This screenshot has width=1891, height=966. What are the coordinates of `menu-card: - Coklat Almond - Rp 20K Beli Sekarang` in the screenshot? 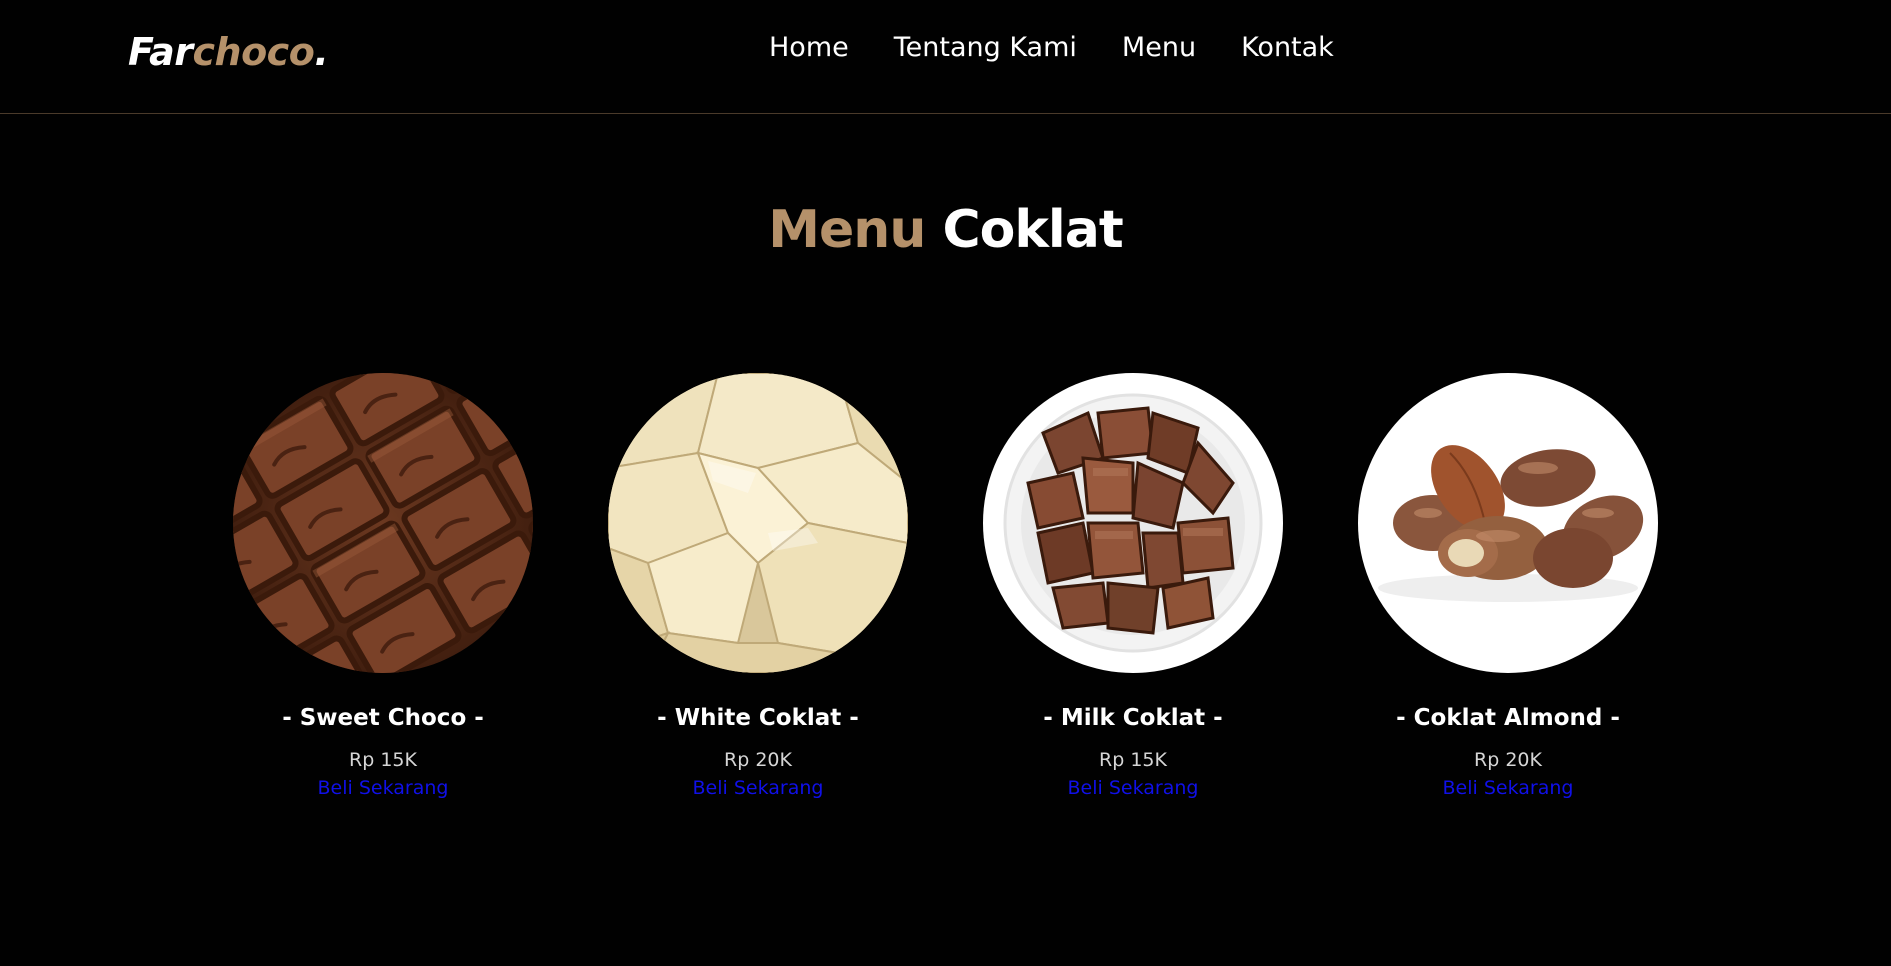 It's located at (1508, 586).